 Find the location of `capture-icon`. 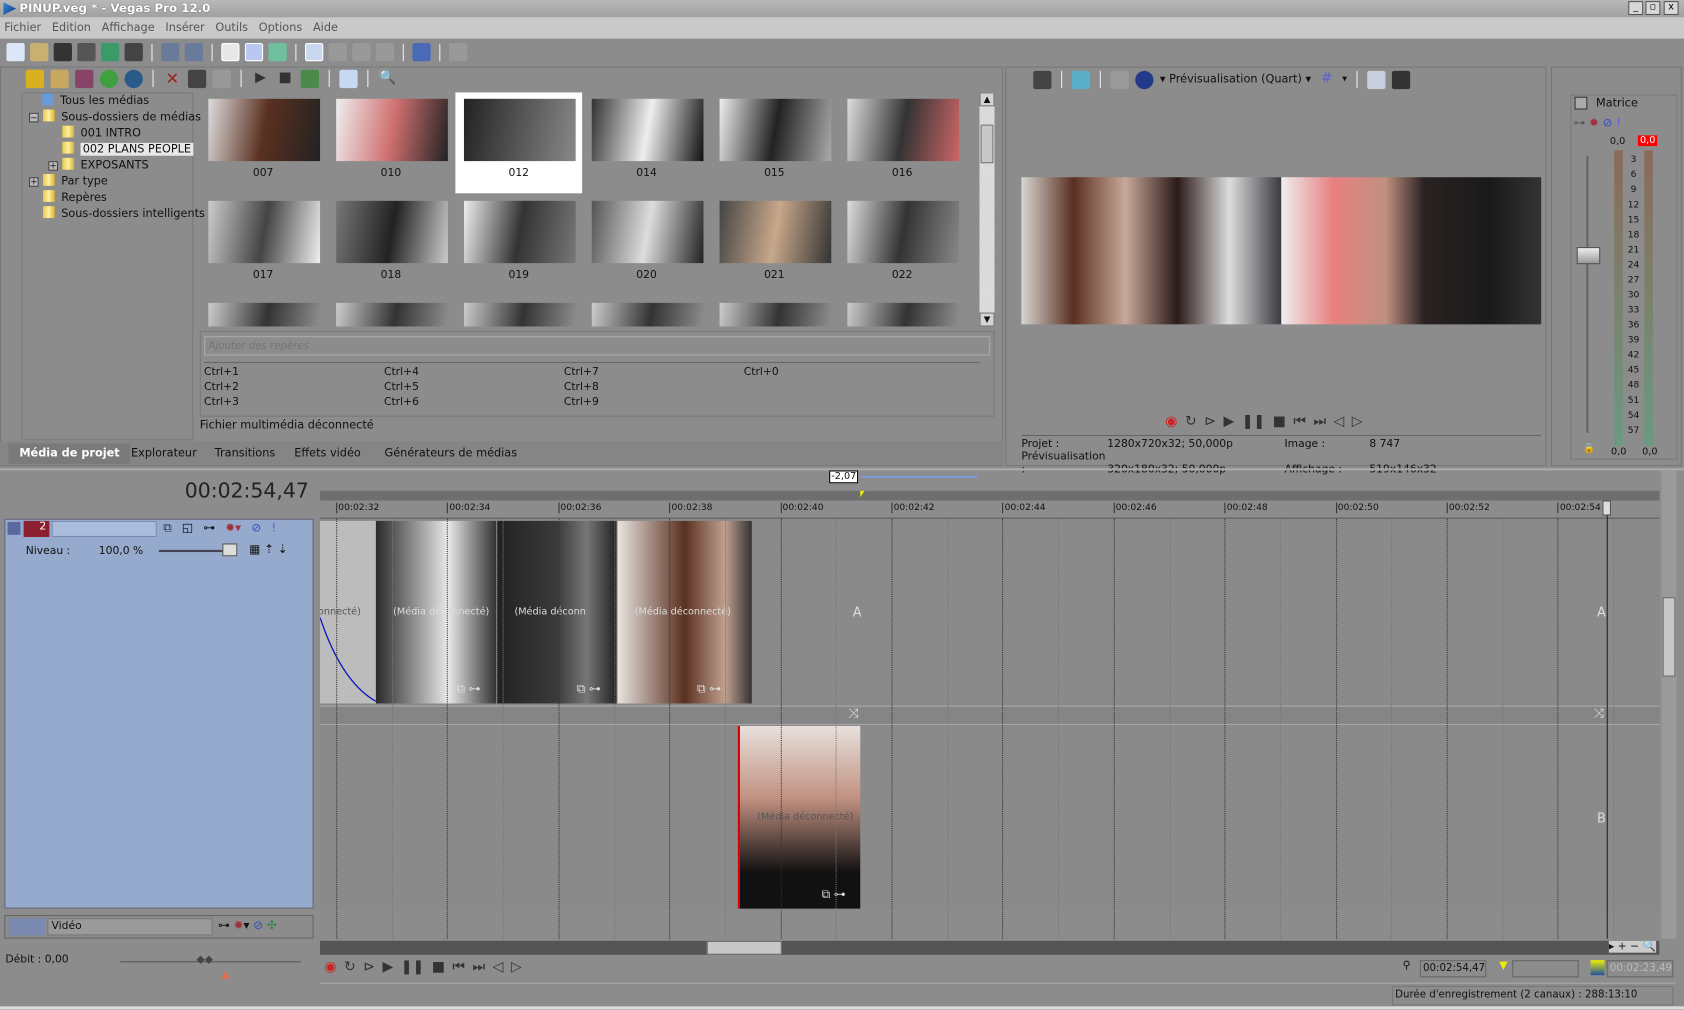

capture-icon is located at coordinates (59, 78).